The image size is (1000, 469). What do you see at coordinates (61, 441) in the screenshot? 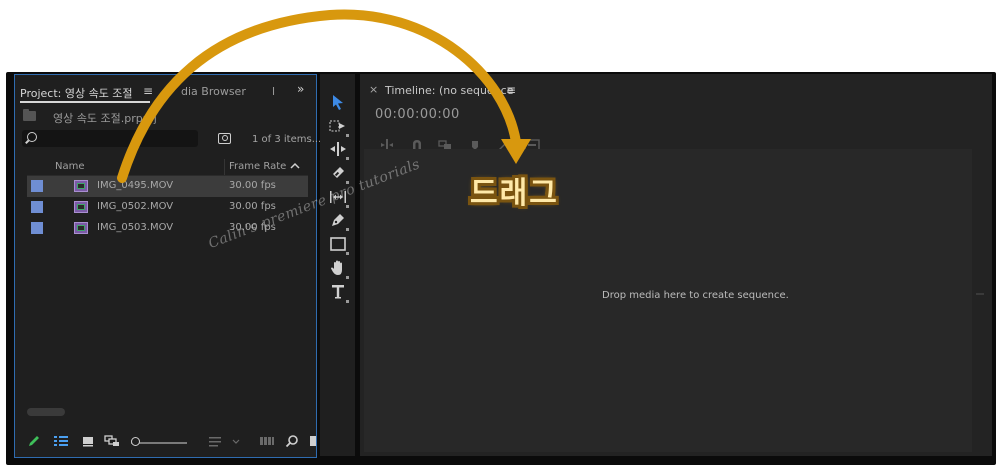
I see `list-view-icon` at bounding box center [61, 441].